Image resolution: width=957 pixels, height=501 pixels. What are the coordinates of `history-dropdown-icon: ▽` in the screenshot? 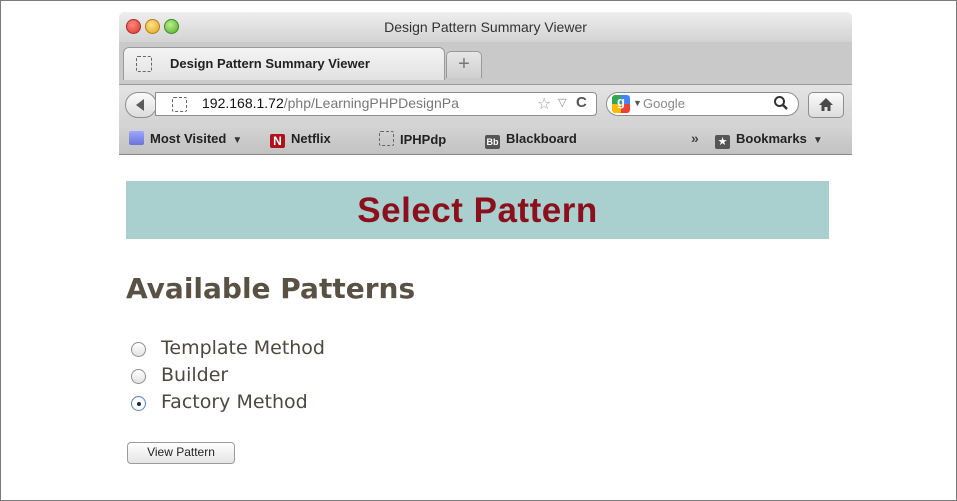 It's located at (562, 102).